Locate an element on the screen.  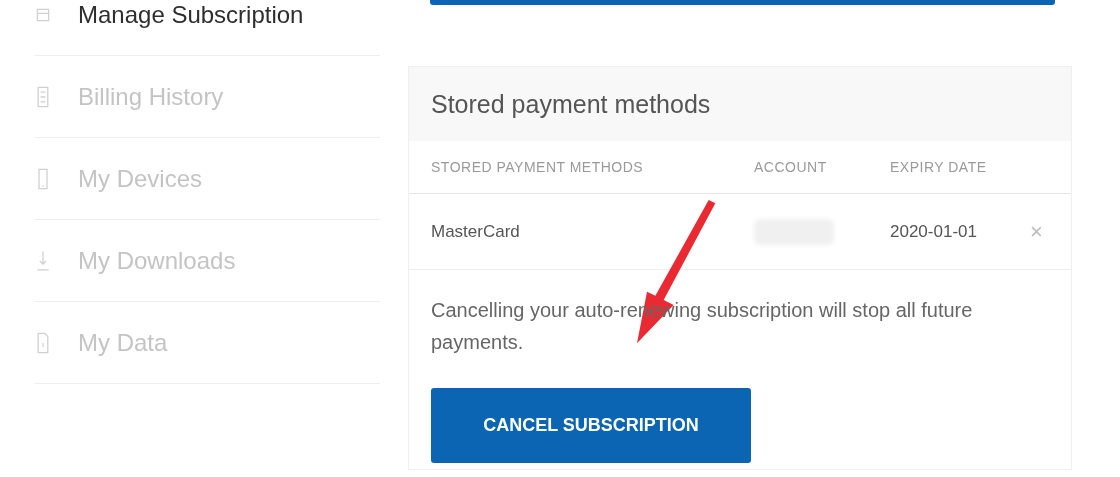
cancel-subscription-button: CANCEL SUBSCRIPTION is located at coordinates (591, 425).